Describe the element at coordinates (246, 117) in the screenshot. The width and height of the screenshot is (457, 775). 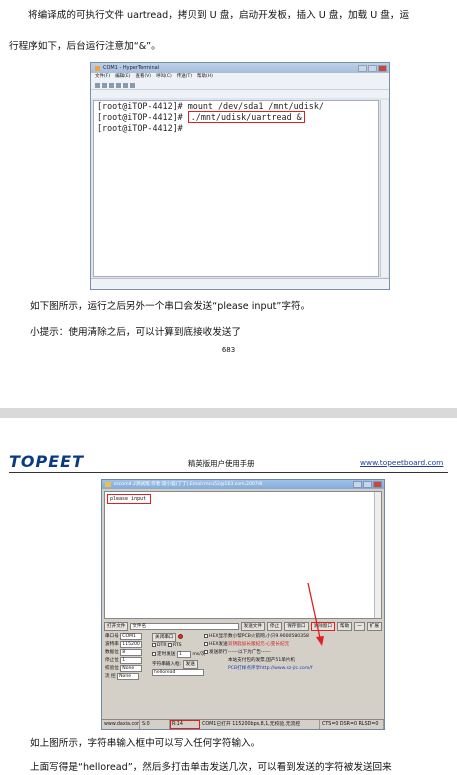
I see `highlighted-command: ./mnt/udisk/uartread &` at that location.